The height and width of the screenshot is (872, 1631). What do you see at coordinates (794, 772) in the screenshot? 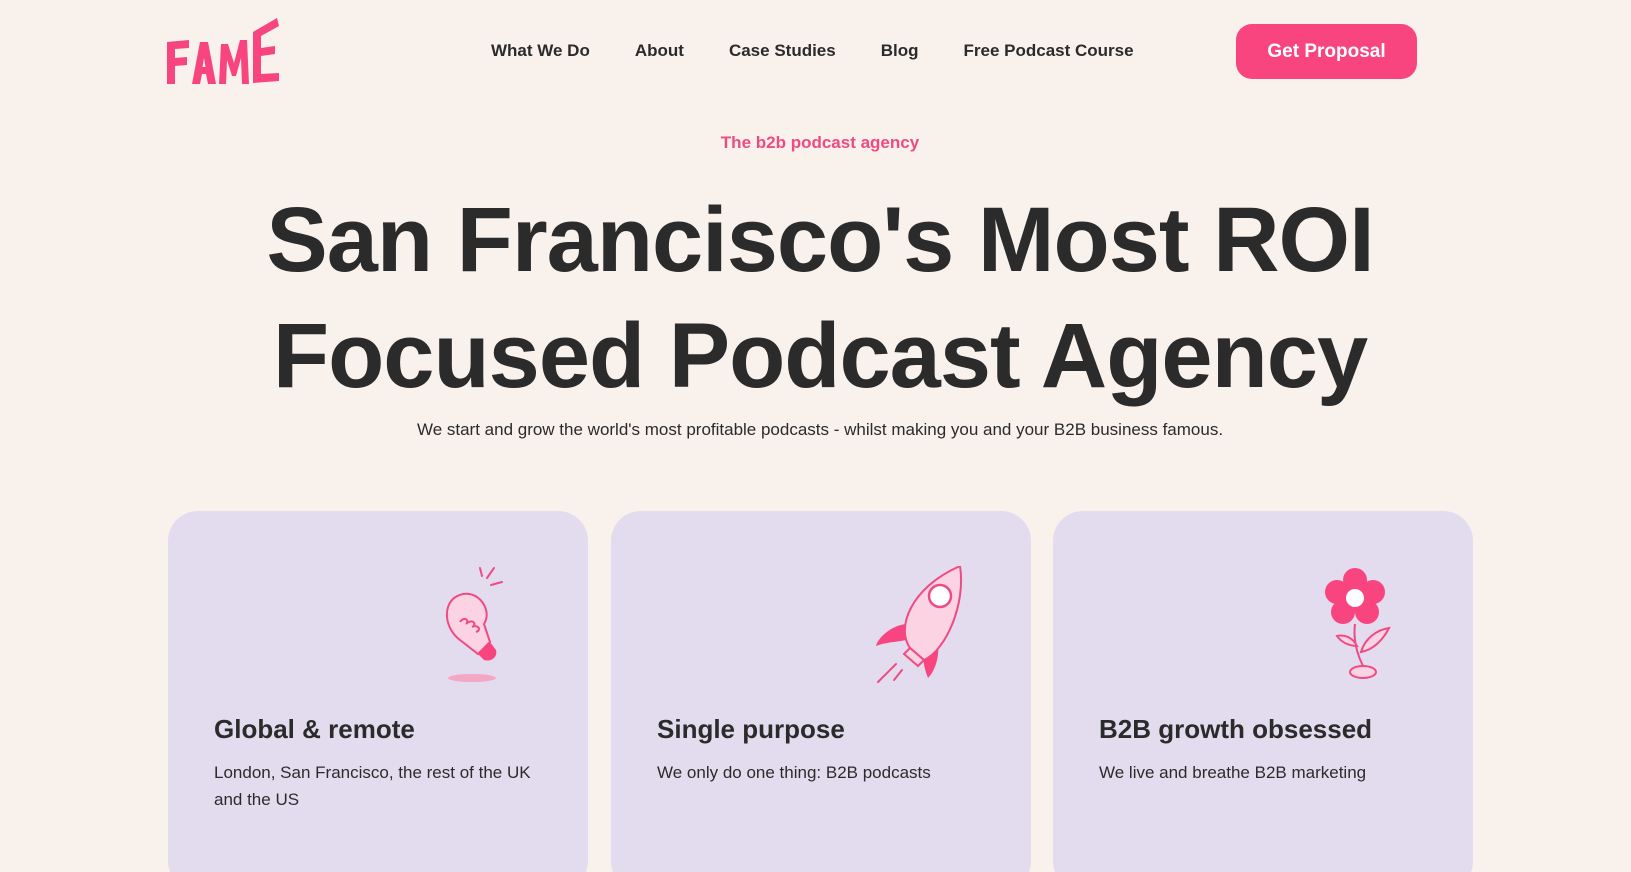
I see `feature-text: We only do one thing: B2B podcasts` at bounding box center [794, 772].